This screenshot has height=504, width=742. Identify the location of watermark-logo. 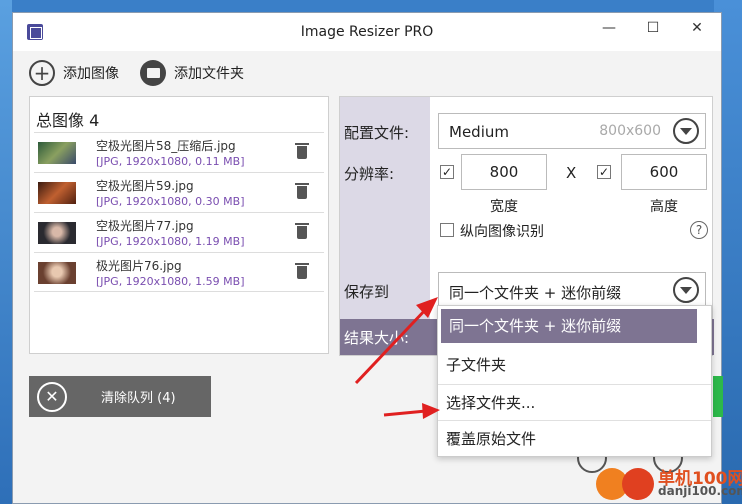
(638, 484).